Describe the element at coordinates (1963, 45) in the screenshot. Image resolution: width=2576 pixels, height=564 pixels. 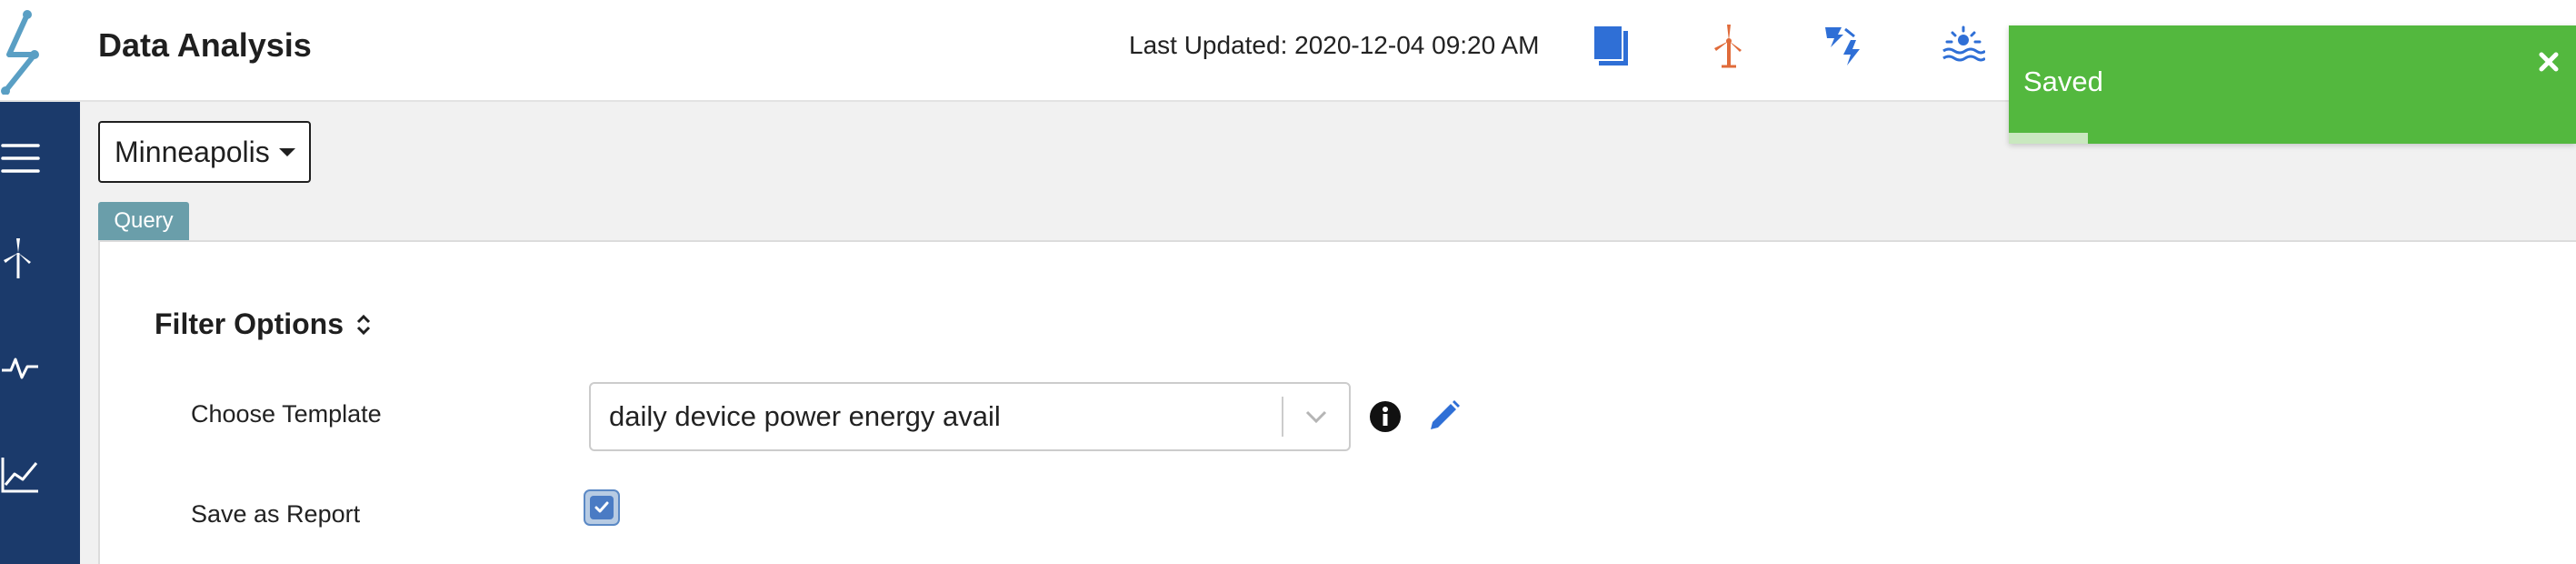
I see `solar-water-icon` at that location.